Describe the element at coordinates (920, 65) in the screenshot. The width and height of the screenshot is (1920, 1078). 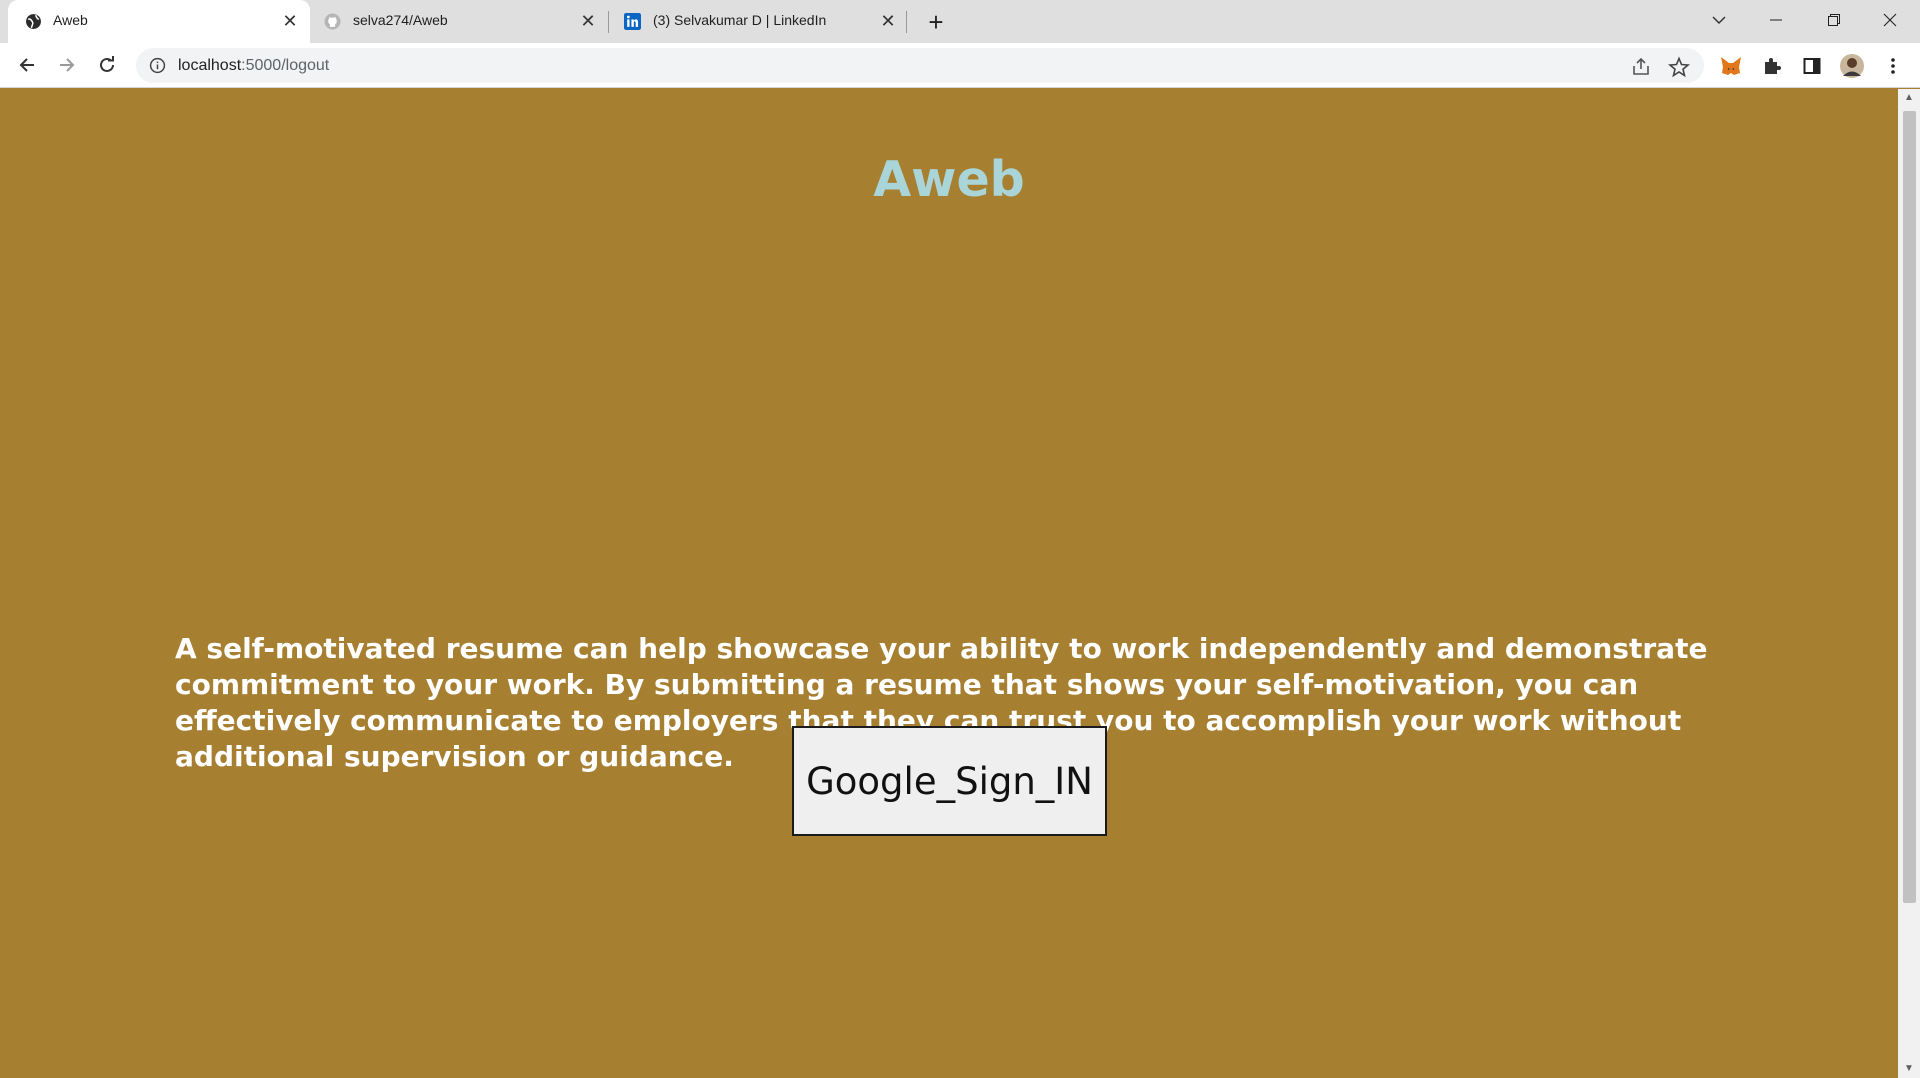
I see `address-bar: localhost:5000/logout` at that location.